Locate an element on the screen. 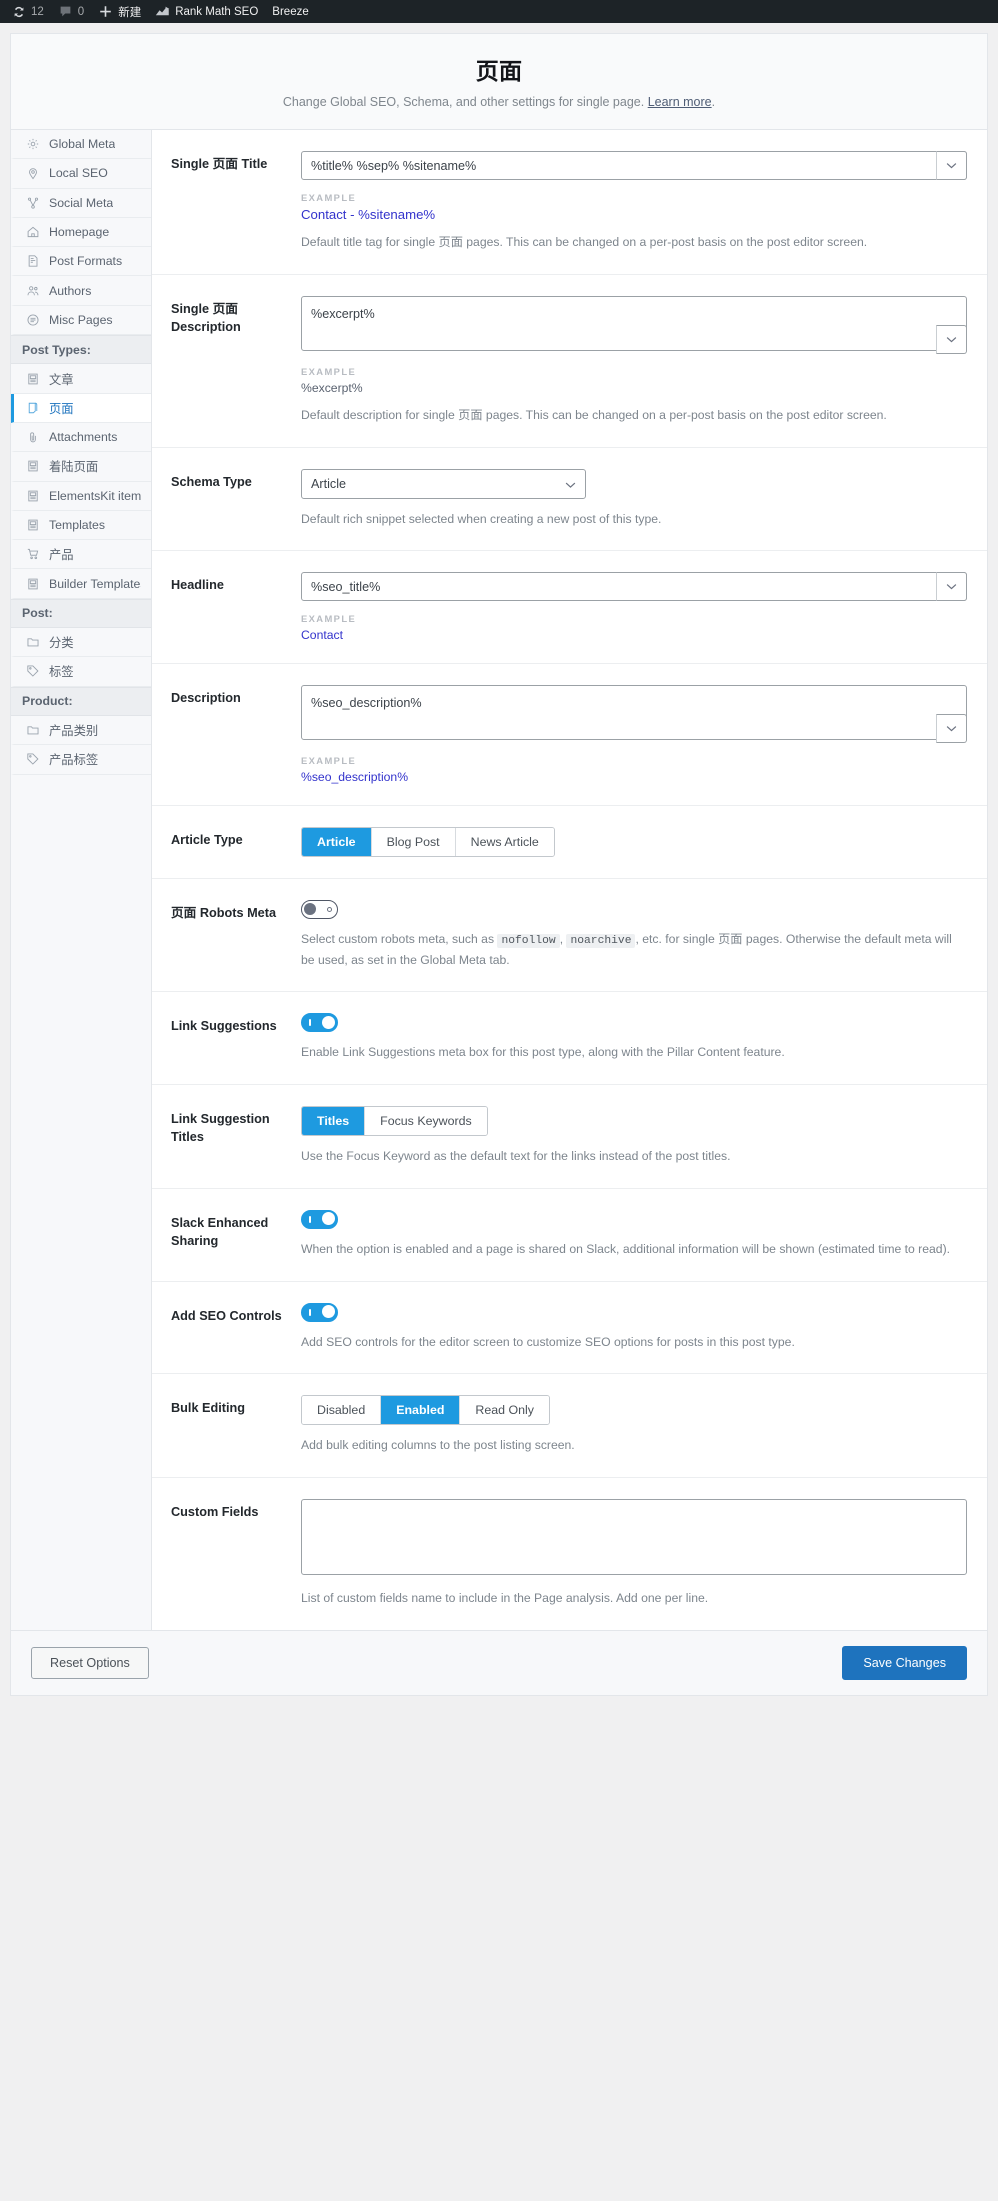 Image resolution: width=998 pixels, height=2201 pixels. link-suggestions-toggle is located at coordinates (319, 1023).